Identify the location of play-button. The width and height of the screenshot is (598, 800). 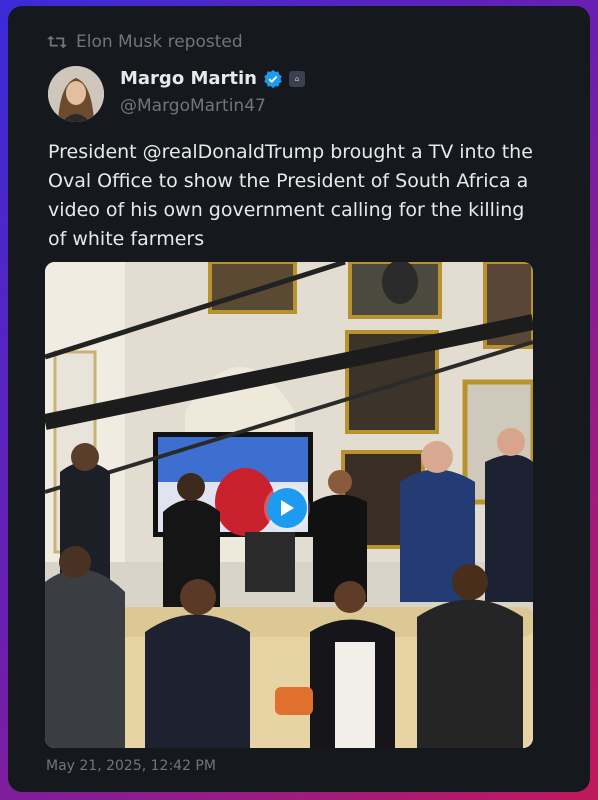
(287, 508).